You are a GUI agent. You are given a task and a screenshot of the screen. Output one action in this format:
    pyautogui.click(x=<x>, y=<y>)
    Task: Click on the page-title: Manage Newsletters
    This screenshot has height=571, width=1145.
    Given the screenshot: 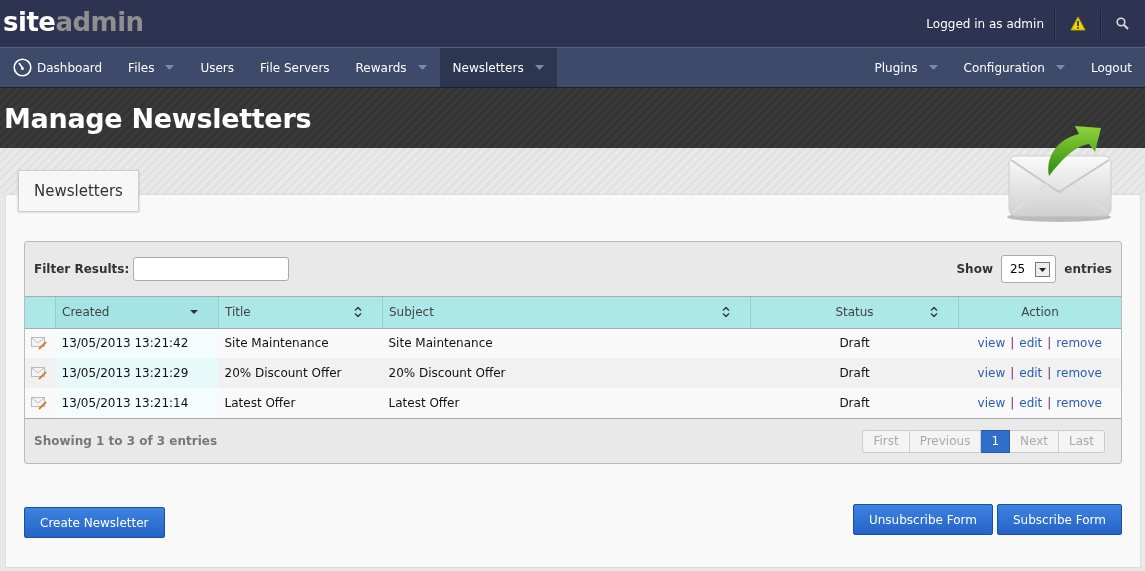 What is the action you would take?
    pyautogui.click(x=158, y=118)
    